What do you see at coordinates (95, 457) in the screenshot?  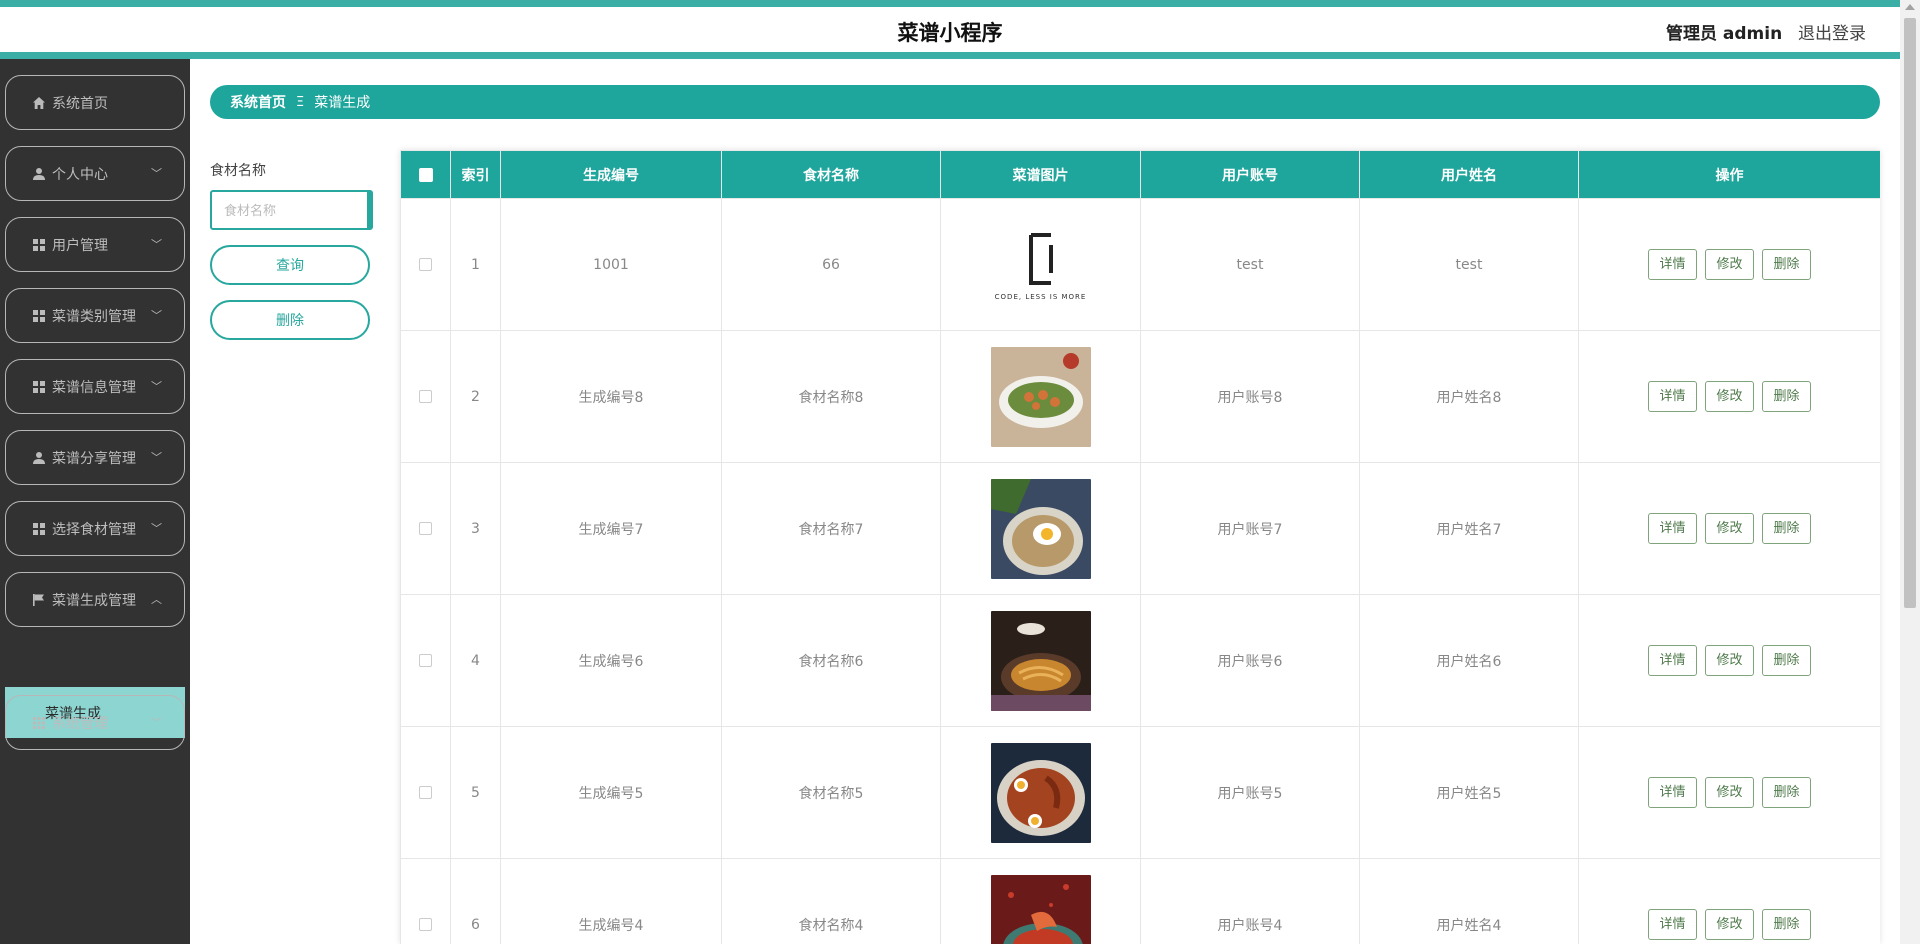 I see `sidebar-item-recipe-share: 菜谱分享管理 ﹀` at bounding box center [95, 457].